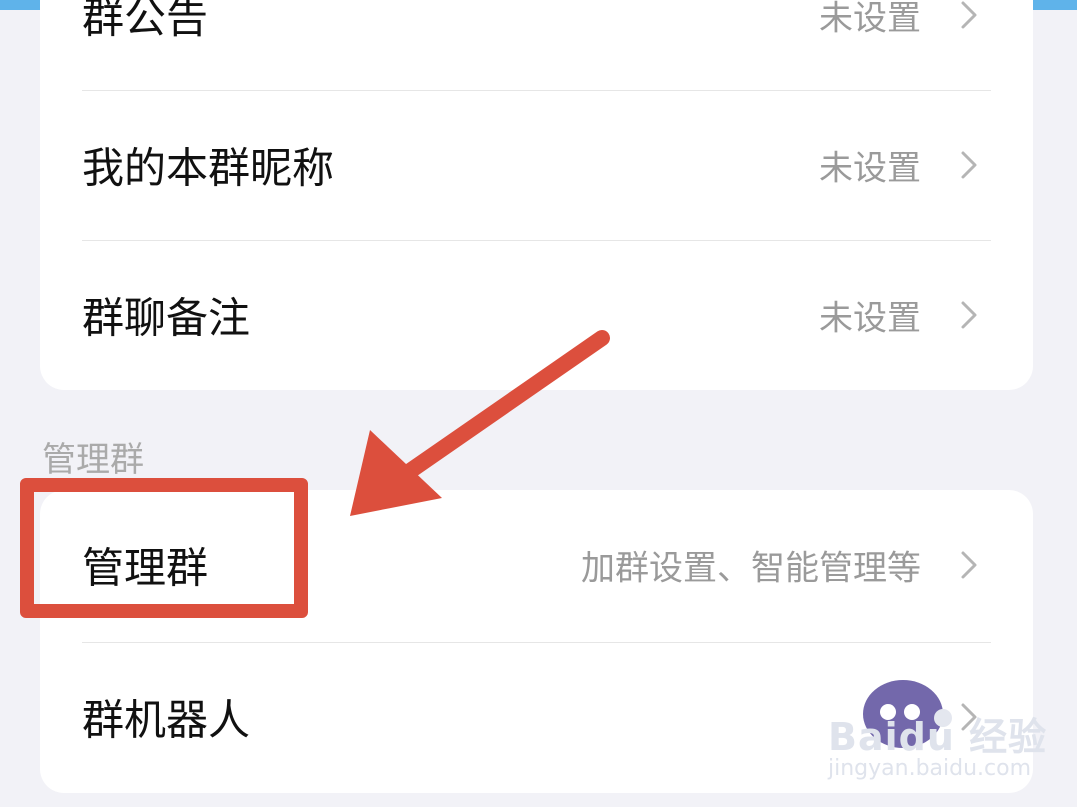 Image resolution: width=1077 pixels, height=807 pixels. Describe the element at coordinates (480, 423) in the screenshot. I see `pointer-arrow-icon` at that location.